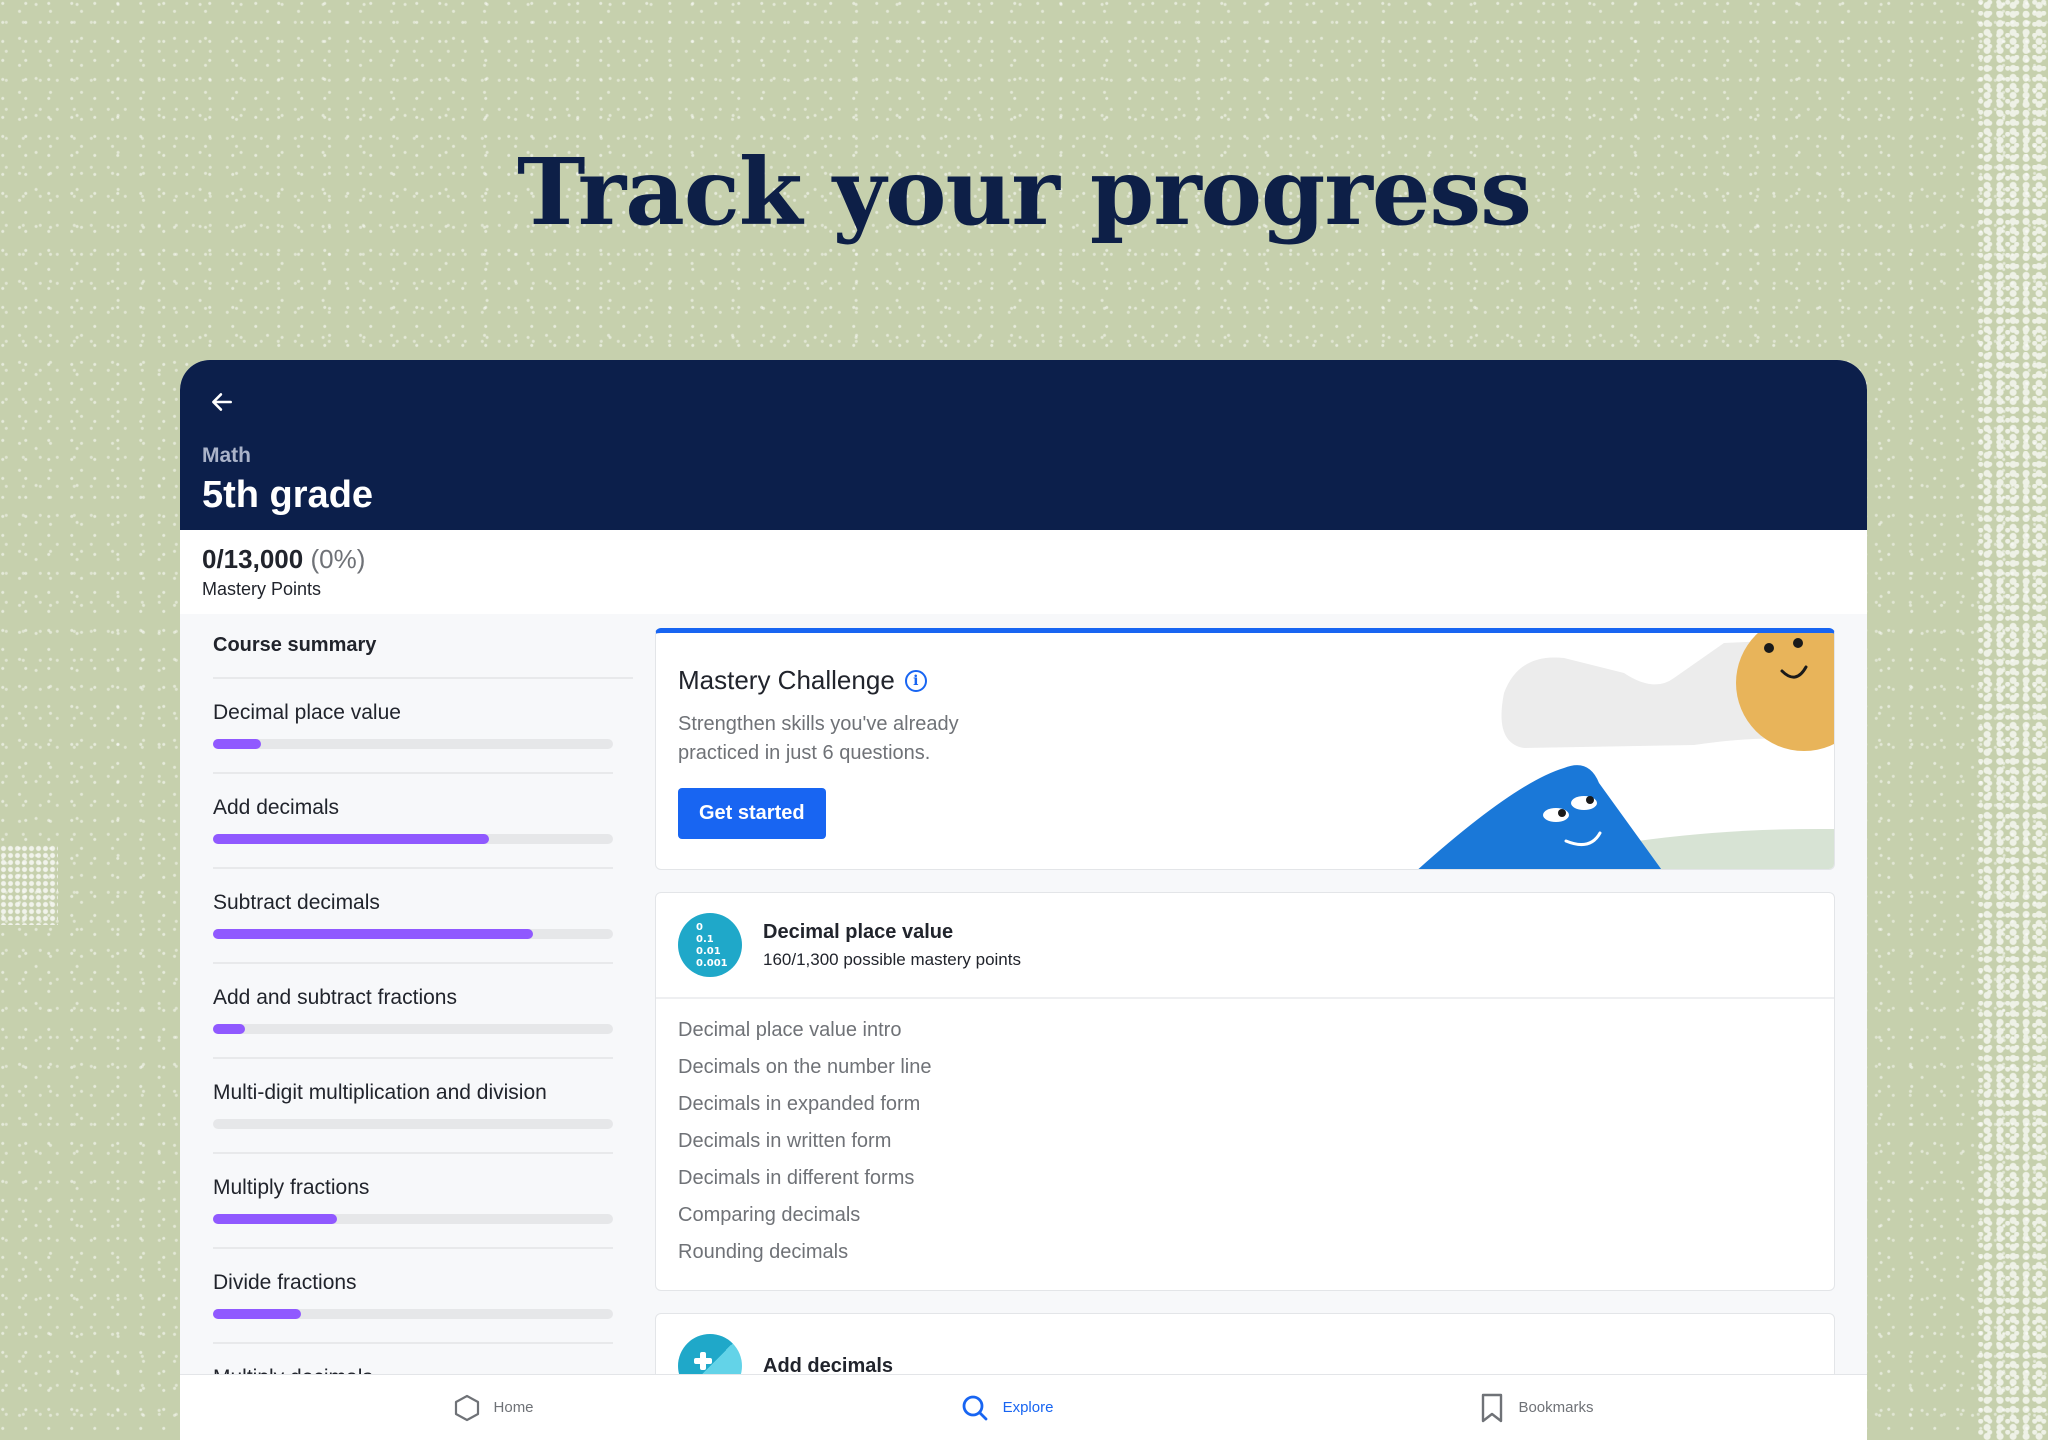 This screenshot has height=1440, width=2048. What do you see at coordinates (285, 1282) in the screenshot?
I see `sidebar-unit-name: Divide fractions` at bounding box center [285, 1282].